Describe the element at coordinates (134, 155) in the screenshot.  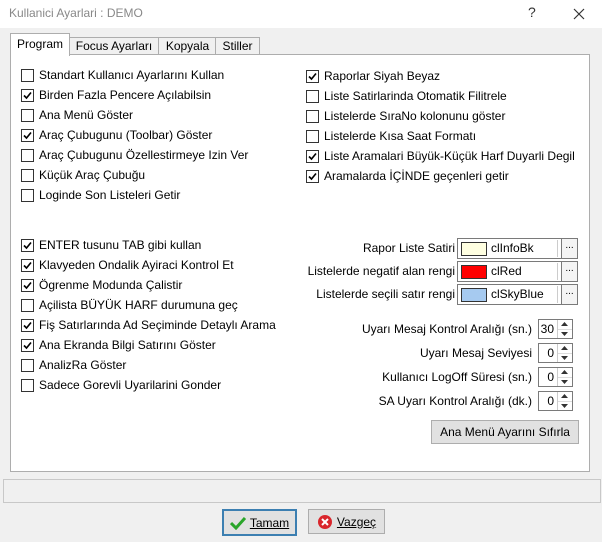
I see `option-checkbox: Araç Çubugunu Özellestirmeye Izin Ver` at that location.